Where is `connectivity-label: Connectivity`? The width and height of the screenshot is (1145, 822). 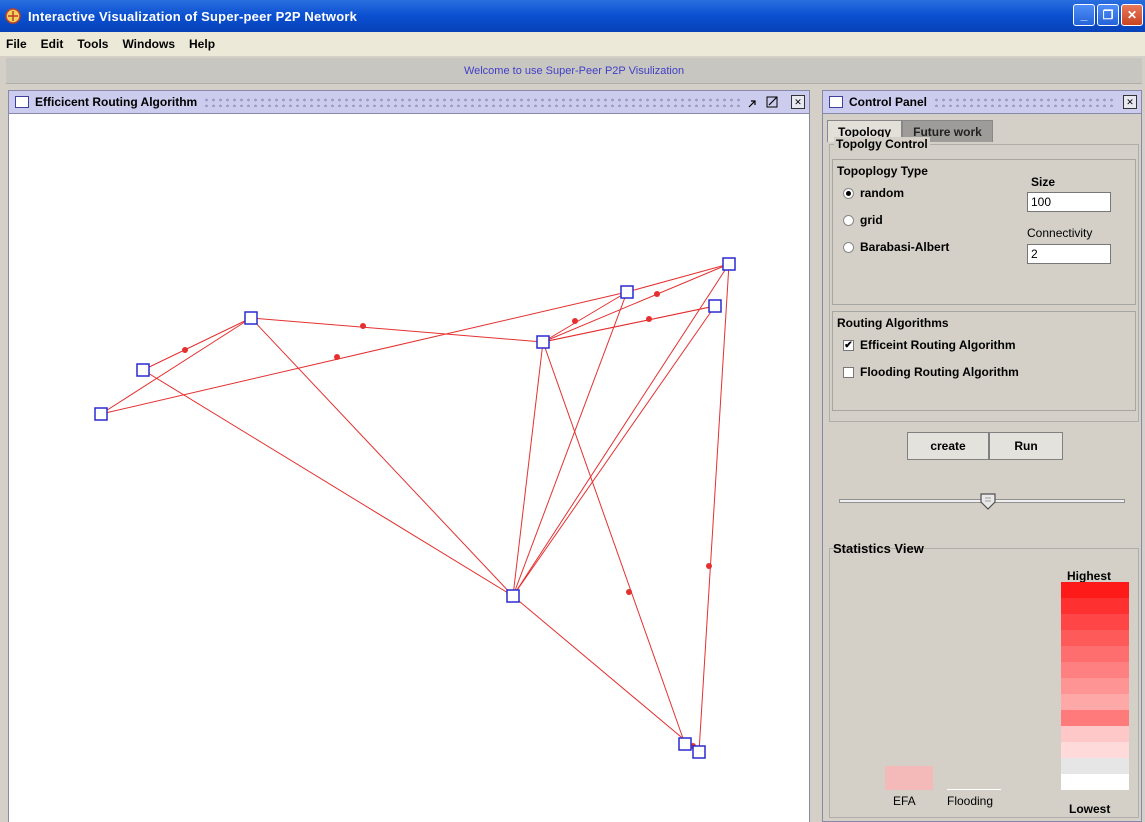
connectivity-label: Connectivity is located at coordinates (1060, 233).